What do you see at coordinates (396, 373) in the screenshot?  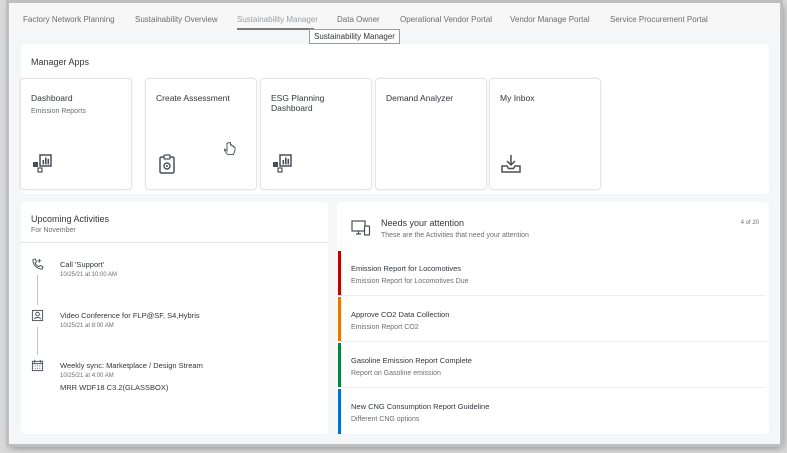 I see `attention-item-subtitle: Report on Gasoline emission` at bounding box center [396, 373].